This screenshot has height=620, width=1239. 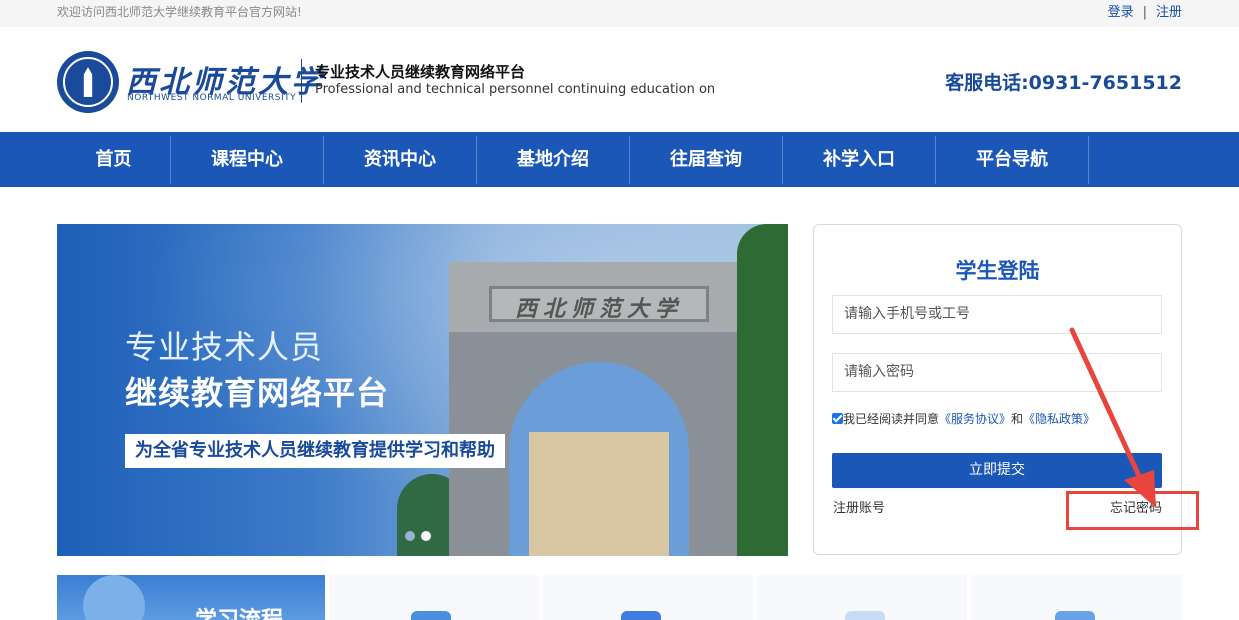 I want to click on logo-divider, so click(x=301, y=81).